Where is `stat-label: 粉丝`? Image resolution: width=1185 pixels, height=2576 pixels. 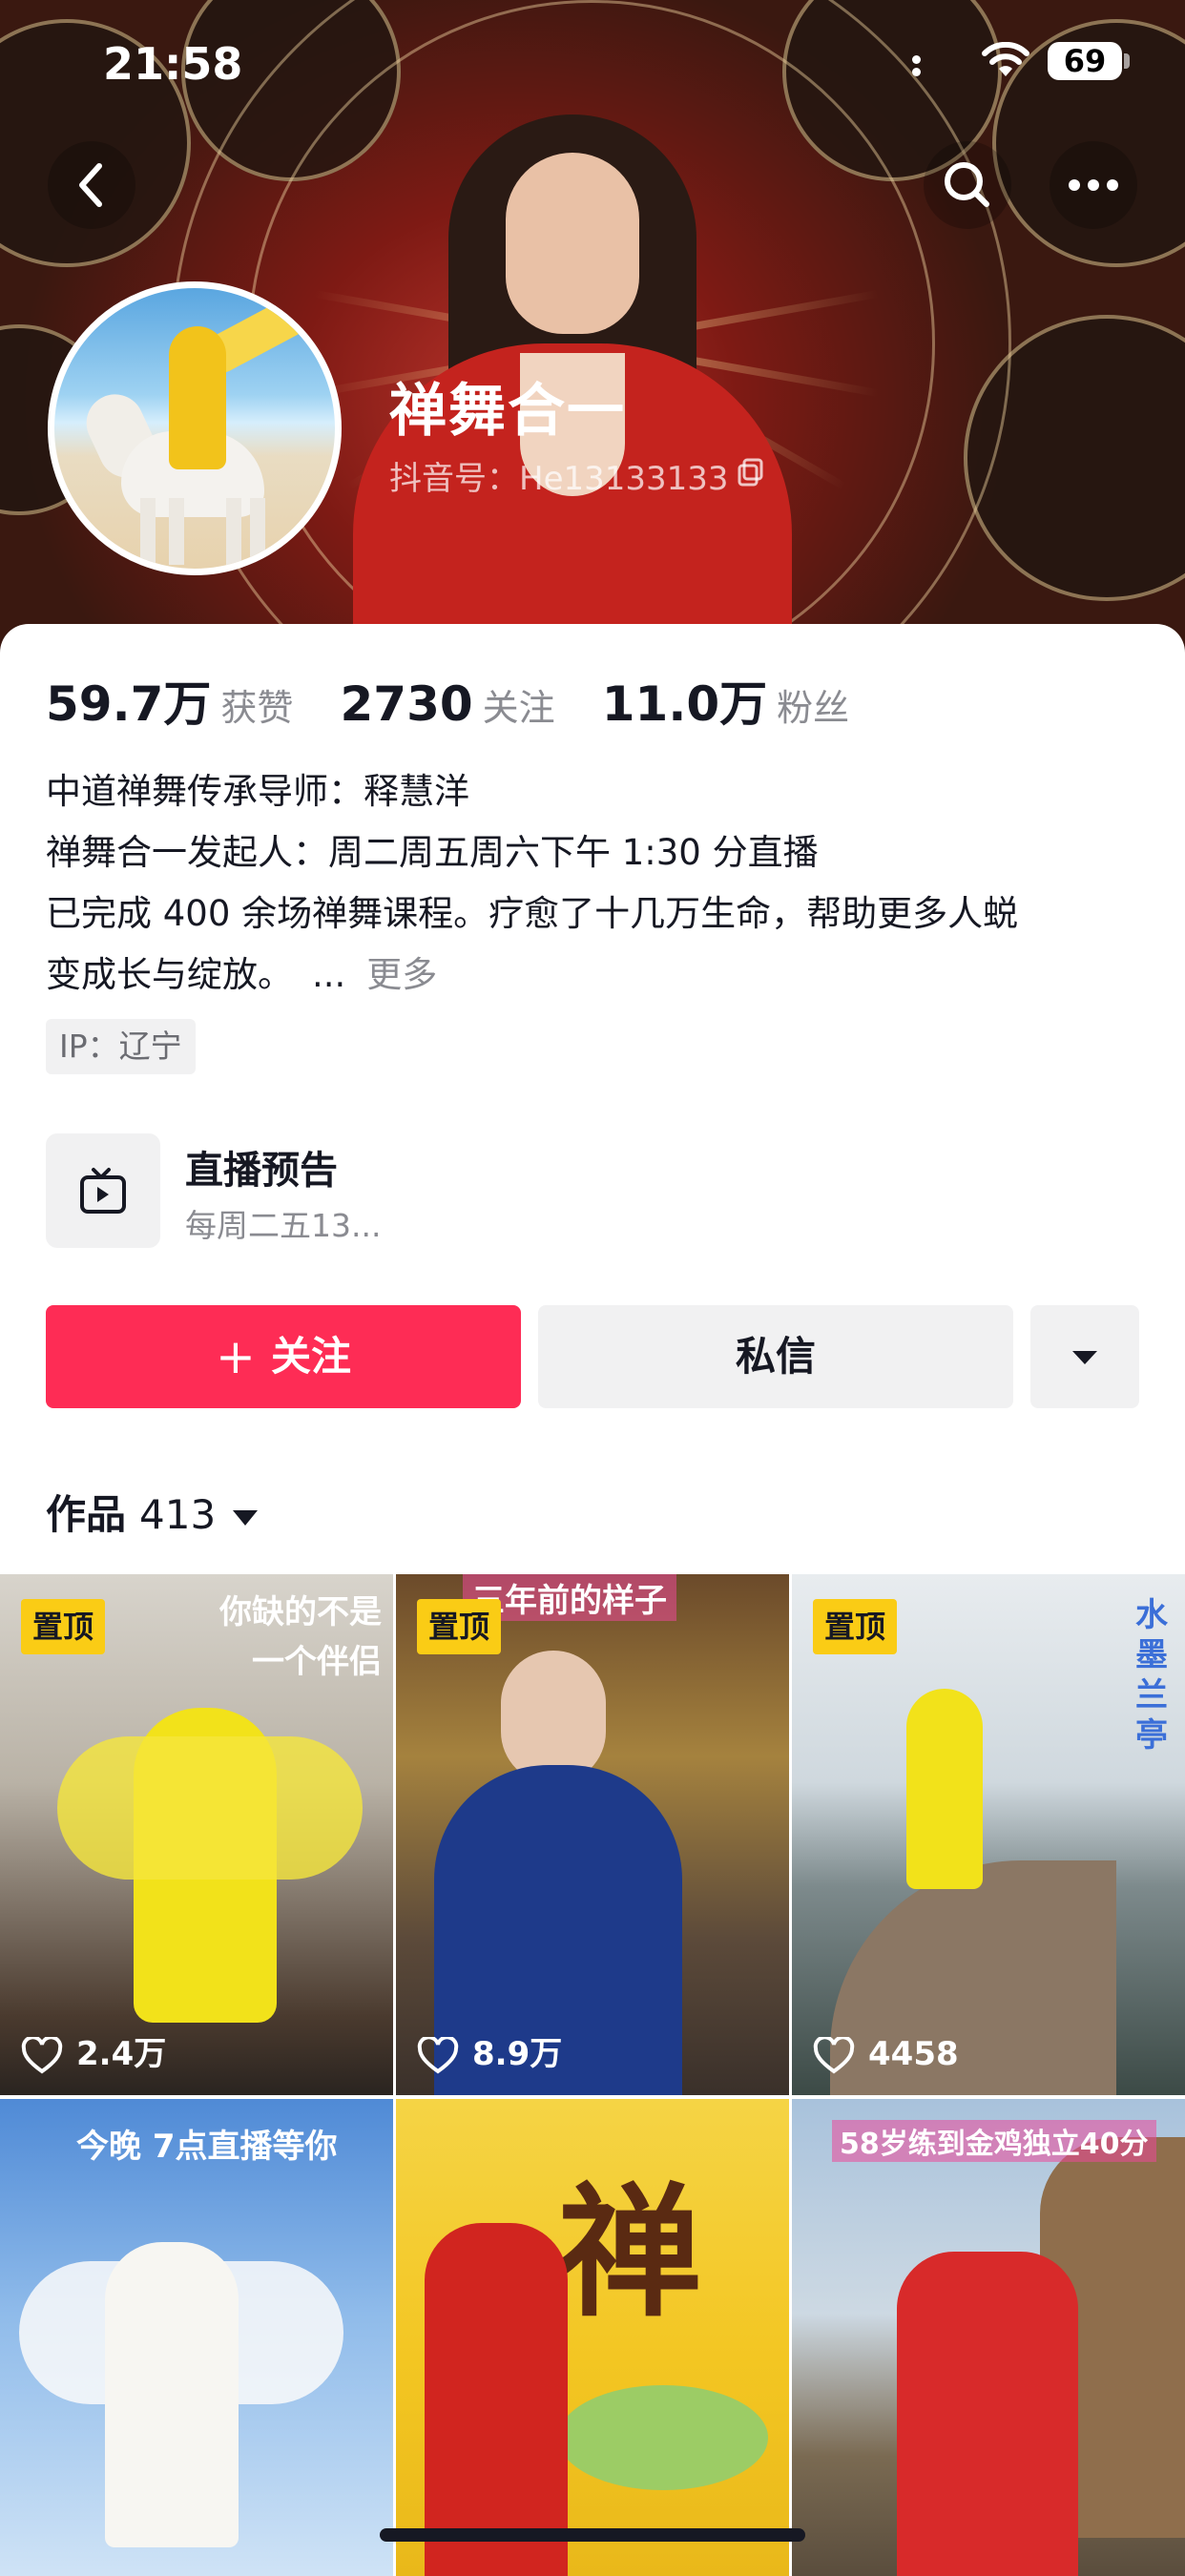 stat-label: 粉丝 is located at coordinates (814, 708).